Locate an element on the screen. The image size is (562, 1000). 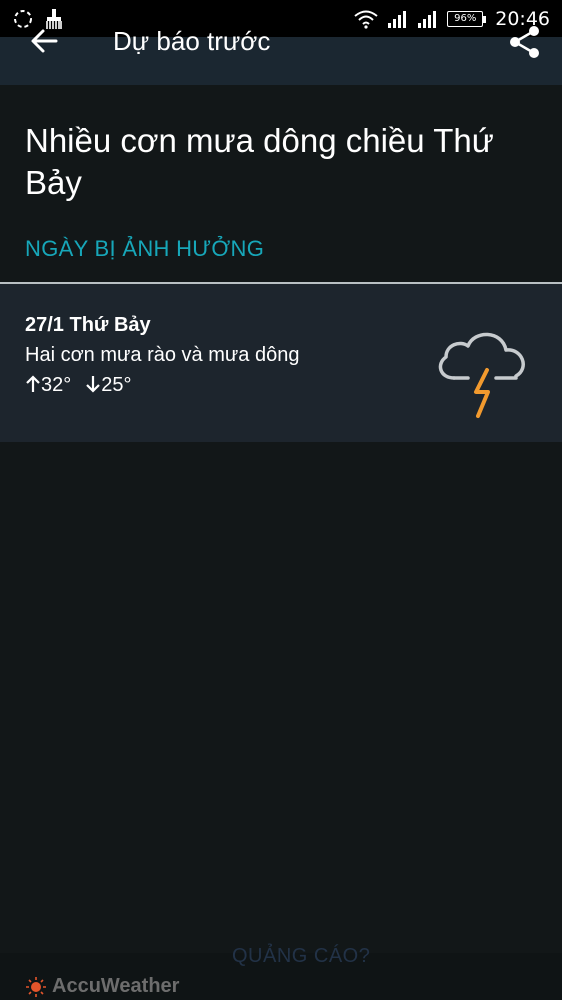
day-description: Hai cơn mưa rào và mưa dông is located at coordinates (162, 355).